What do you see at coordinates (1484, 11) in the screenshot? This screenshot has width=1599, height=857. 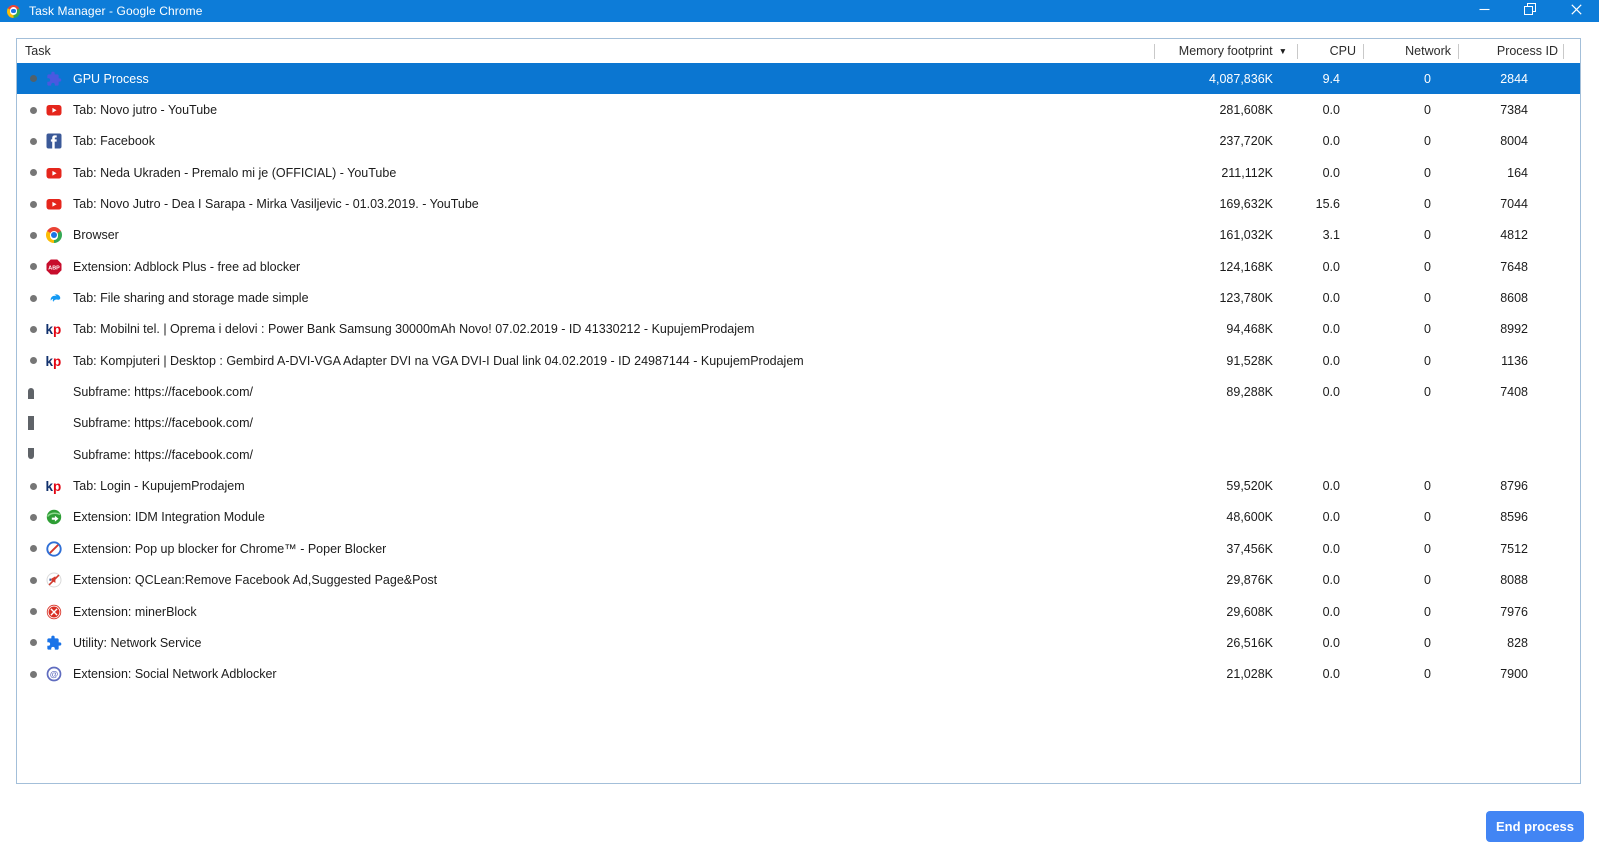 I see `minimize-button` at bounding box center [1484, 11].